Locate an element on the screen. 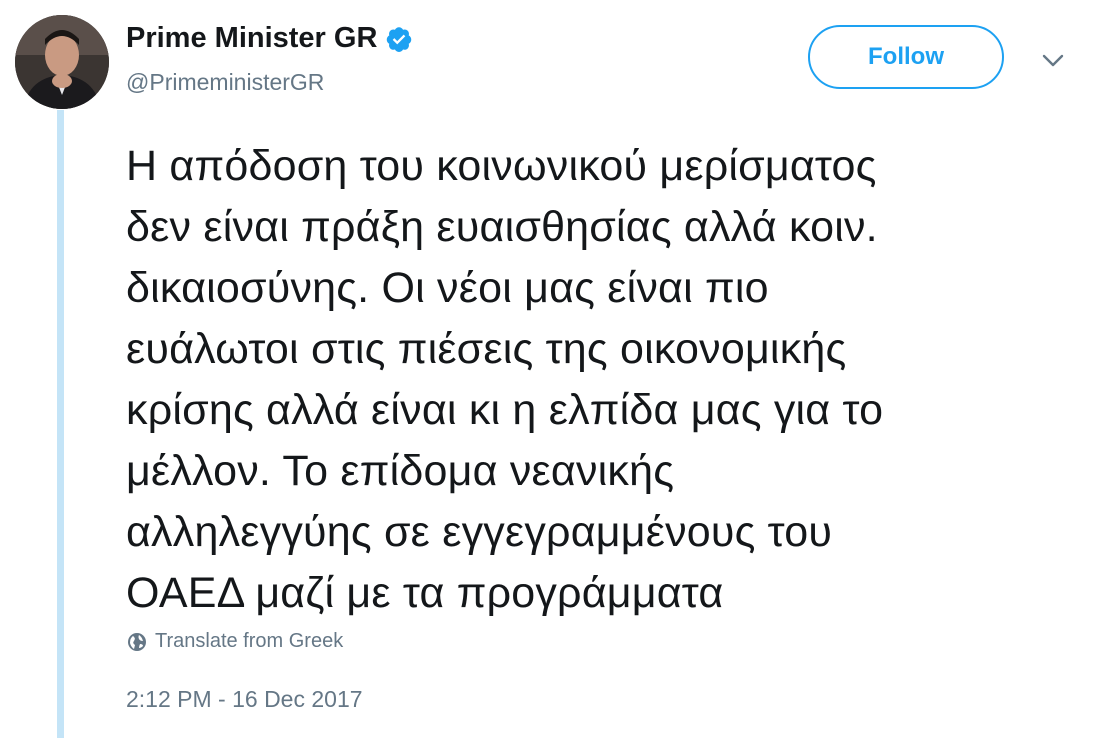 This screenshot has width=1099, height=738. translate-label: Translate from Greek is located at coordinates (249, 641).